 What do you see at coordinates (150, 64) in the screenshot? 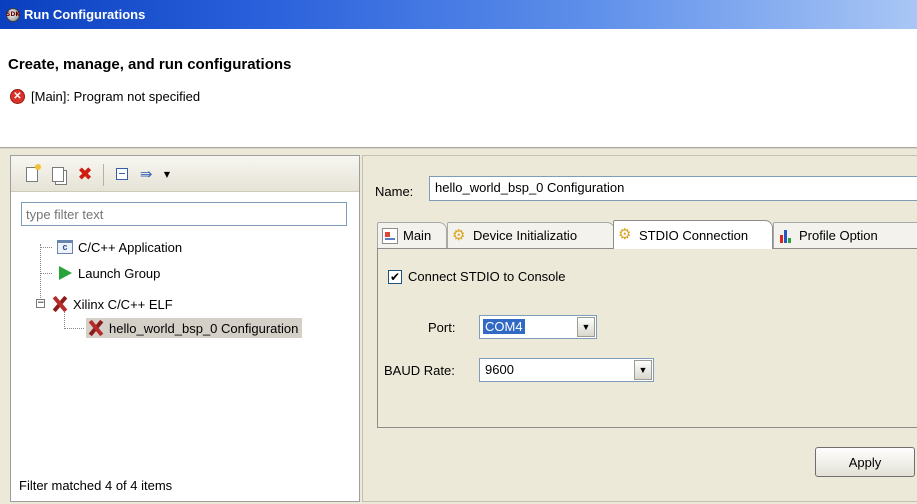
I see `header-title: Create, manage, and run configurations` at bounding box center [150, 64].